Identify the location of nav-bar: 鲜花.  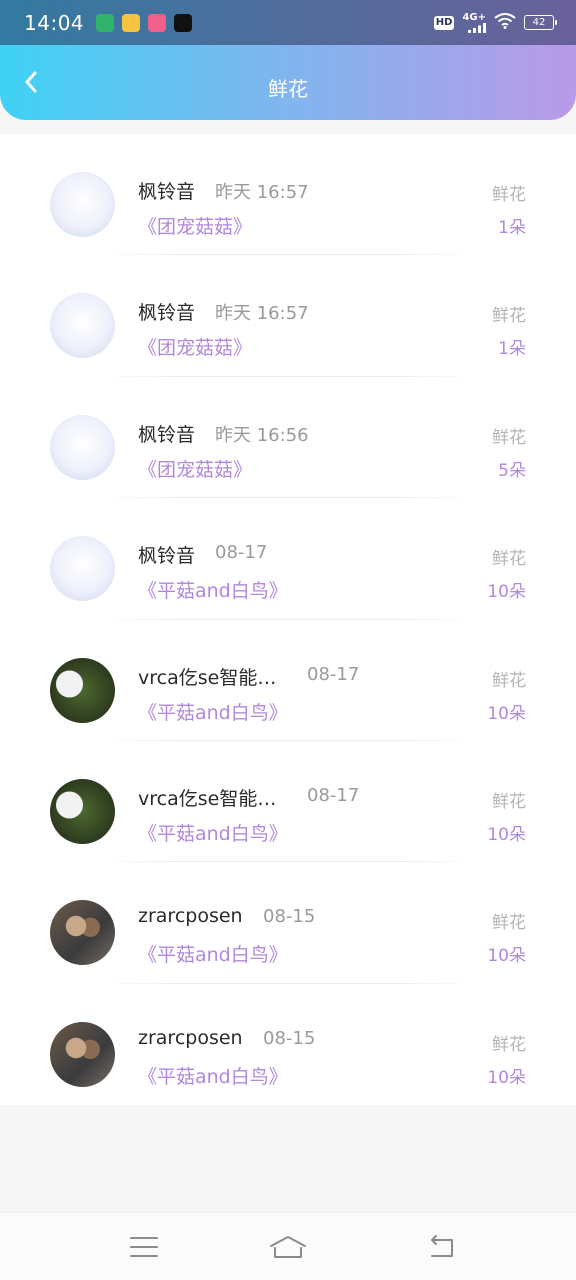
(288, 82).